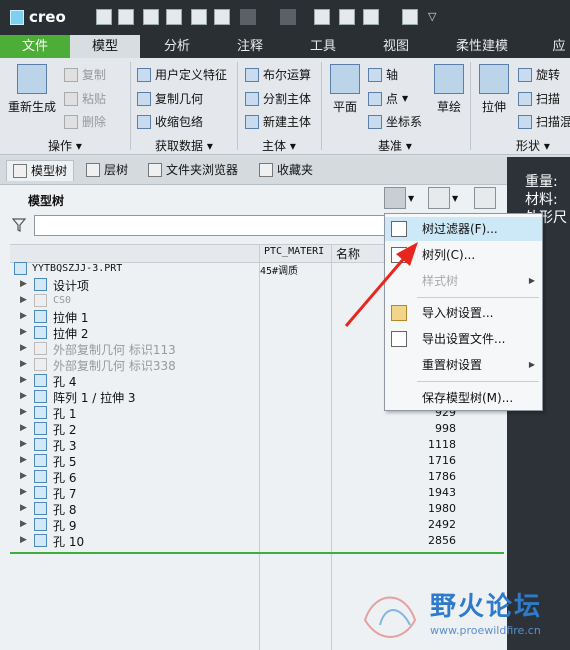 The width and height of the screenshot is (570, 650). I want to click on column-header-material: PTC_MATERI, so click(294, 251).